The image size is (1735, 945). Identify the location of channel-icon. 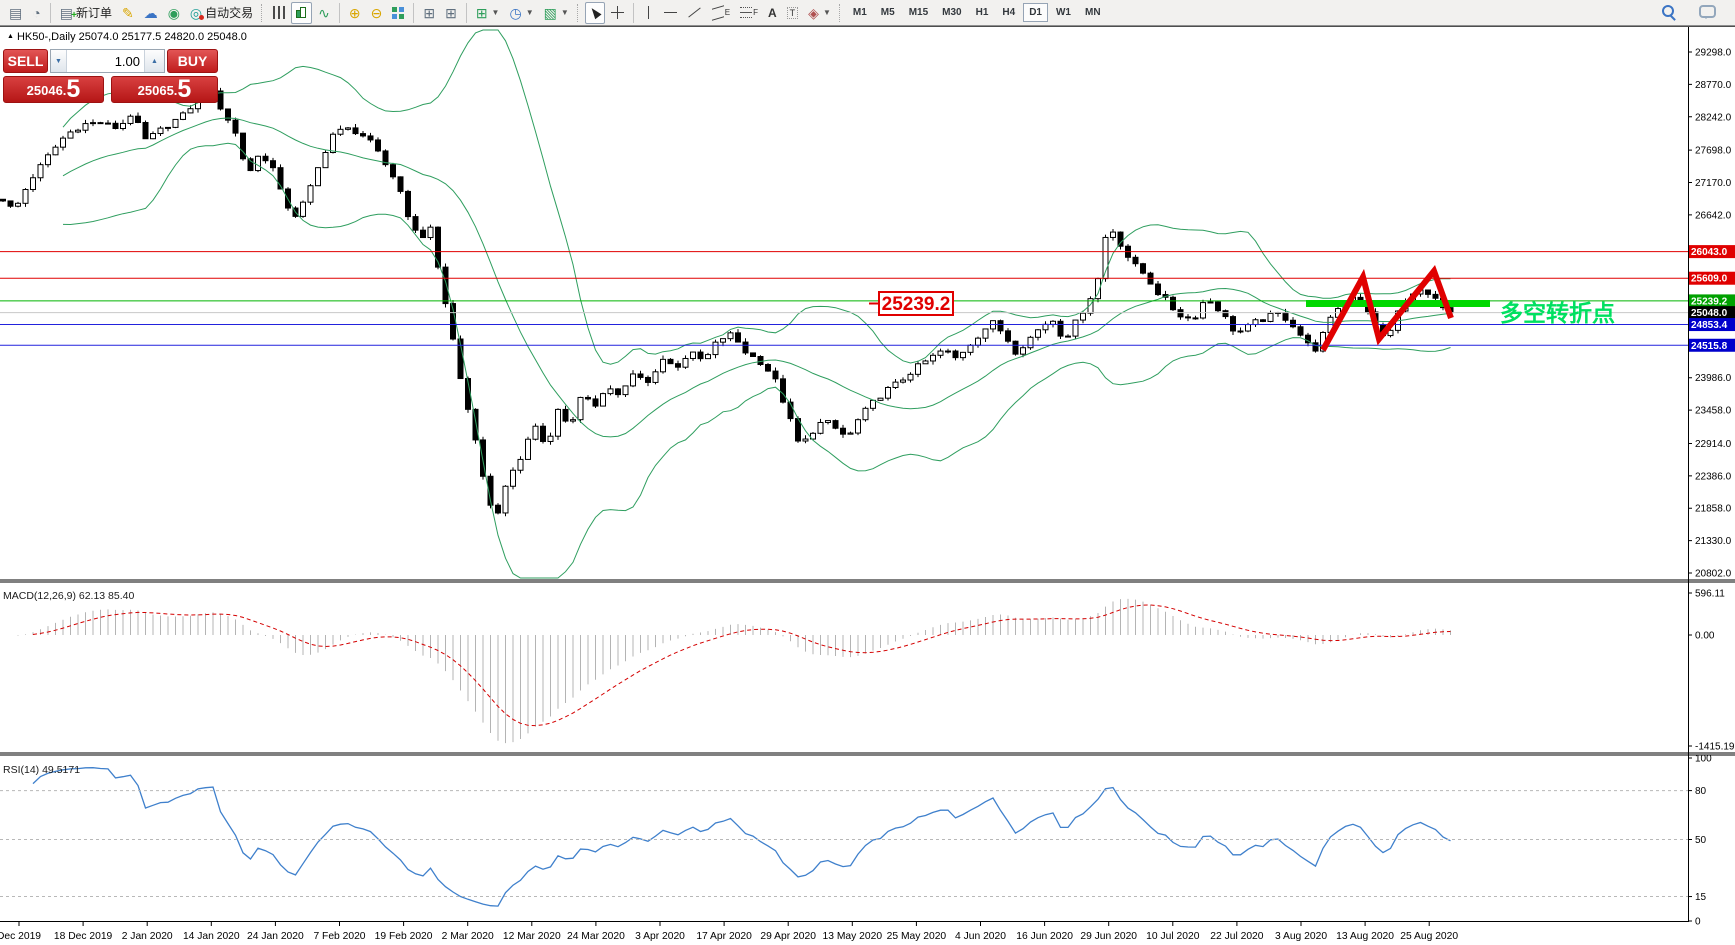
(717, 12).